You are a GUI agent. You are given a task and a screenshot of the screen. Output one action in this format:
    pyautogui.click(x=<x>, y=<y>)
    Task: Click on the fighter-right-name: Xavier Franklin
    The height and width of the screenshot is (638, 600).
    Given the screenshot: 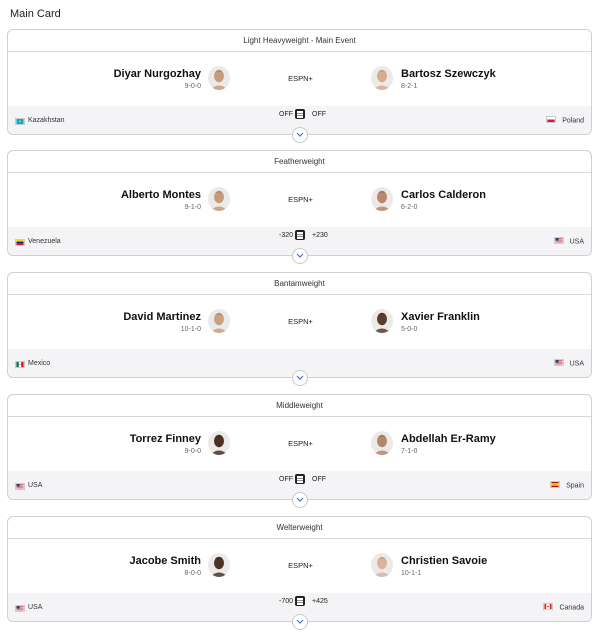 What is the action you would take?
    pyautogui.click(x=440, y=317)
    